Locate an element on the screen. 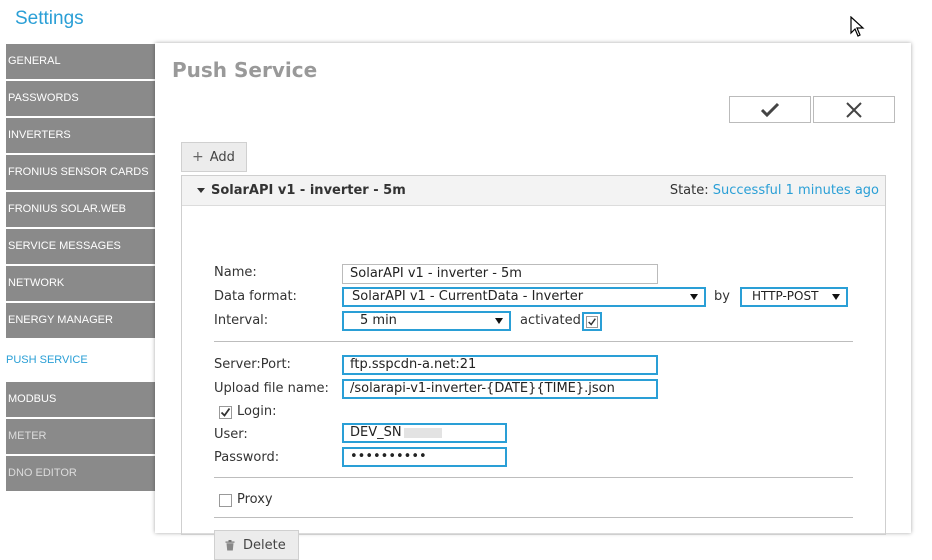 This screenshot has height=560, width=932. activated-label: activated is located at coordinates (550, 320).